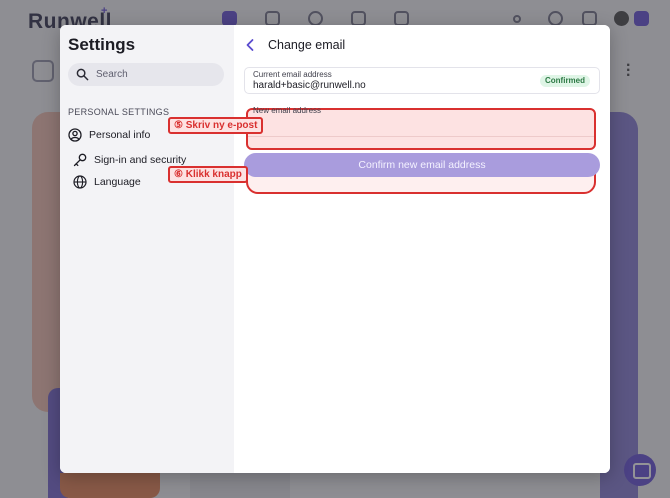  I want to click on new-email-label: New email address, so click(287, 110).